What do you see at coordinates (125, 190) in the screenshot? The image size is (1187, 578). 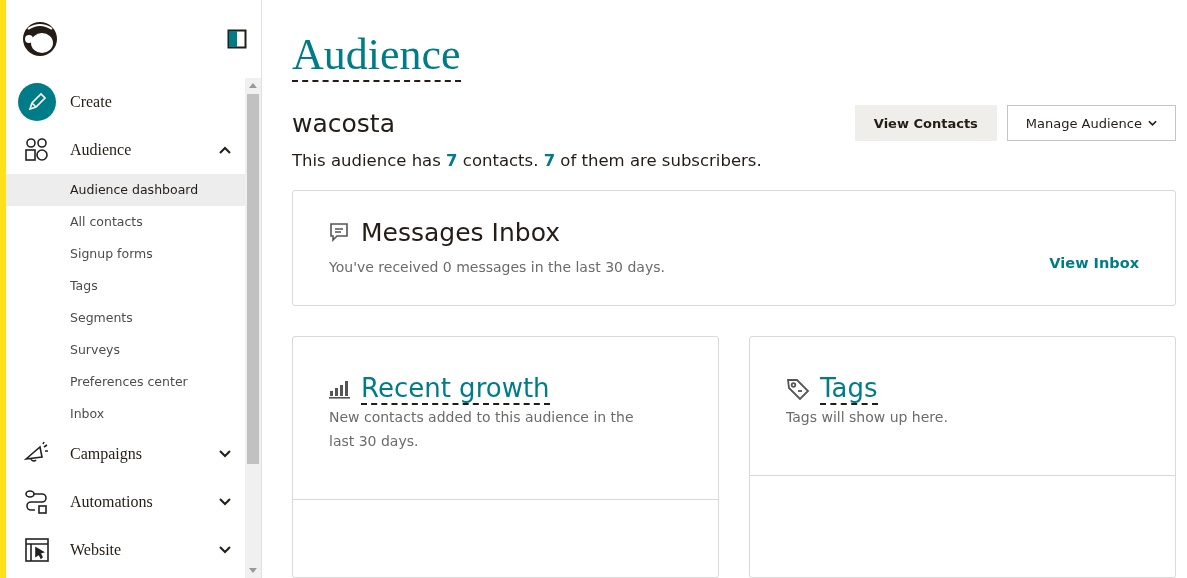 I see `nav-subitem: Audience dashboard` at bounding box center [125, 190].